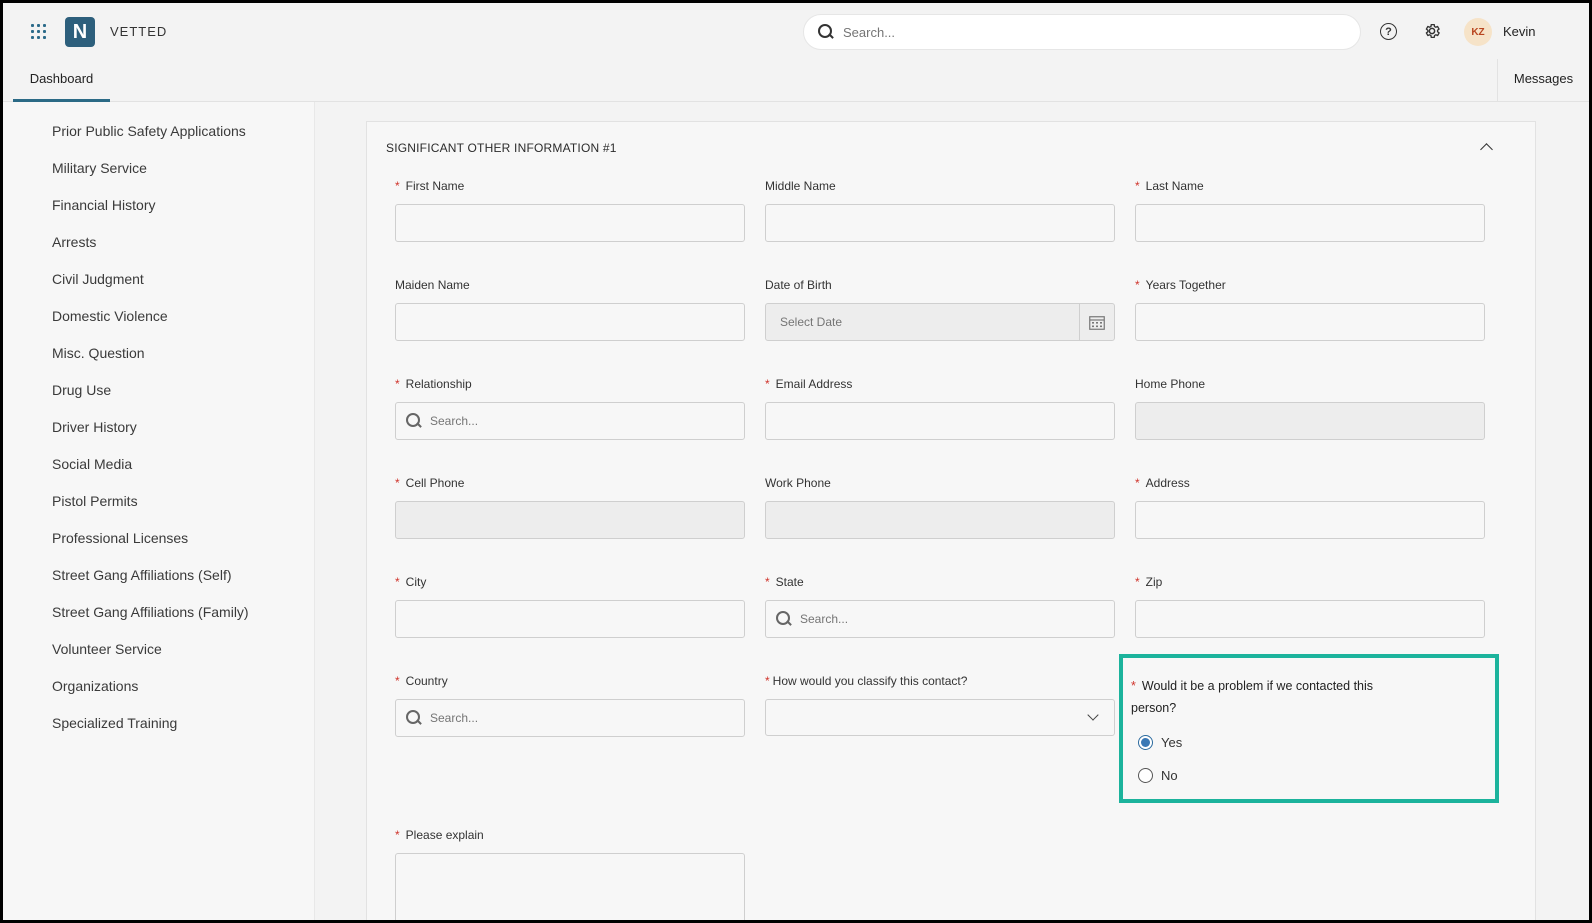 The width and height of the screenshot is (1592, 923). What do you see at coordinates (38, 31) in the screenshot?
I see `apps-grid-icon` at bounding box center [38, 31].